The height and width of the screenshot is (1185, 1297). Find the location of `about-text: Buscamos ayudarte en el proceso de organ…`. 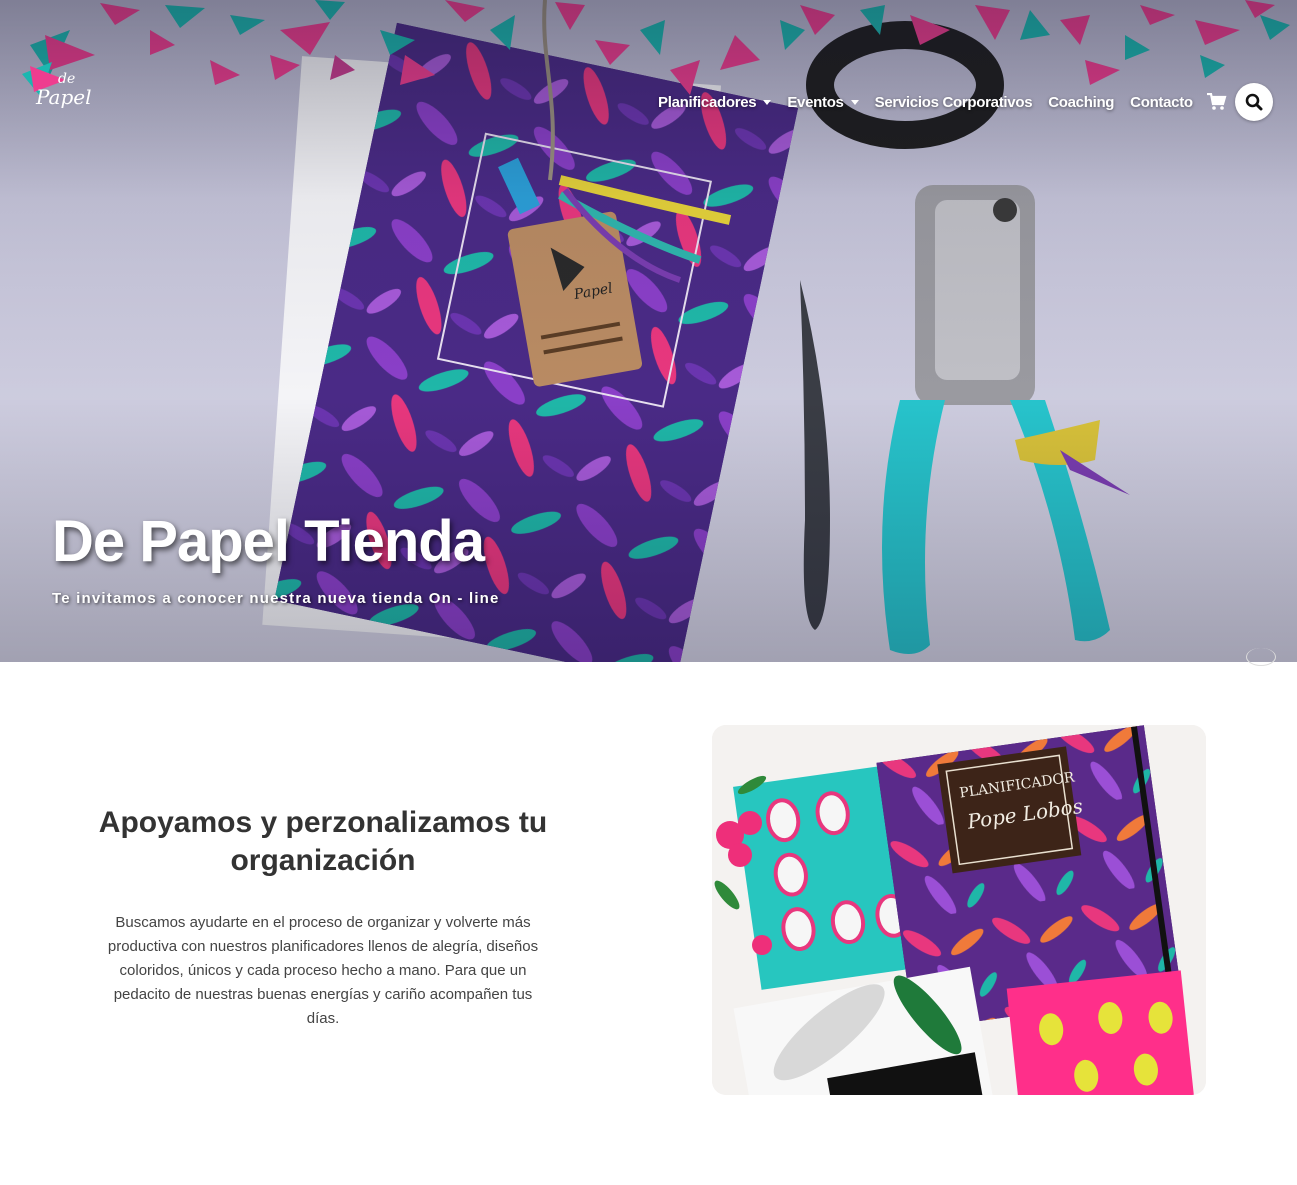

about-text: Buscamos ayudarte en el proceso de organ… is located at coordinates (323, 970).